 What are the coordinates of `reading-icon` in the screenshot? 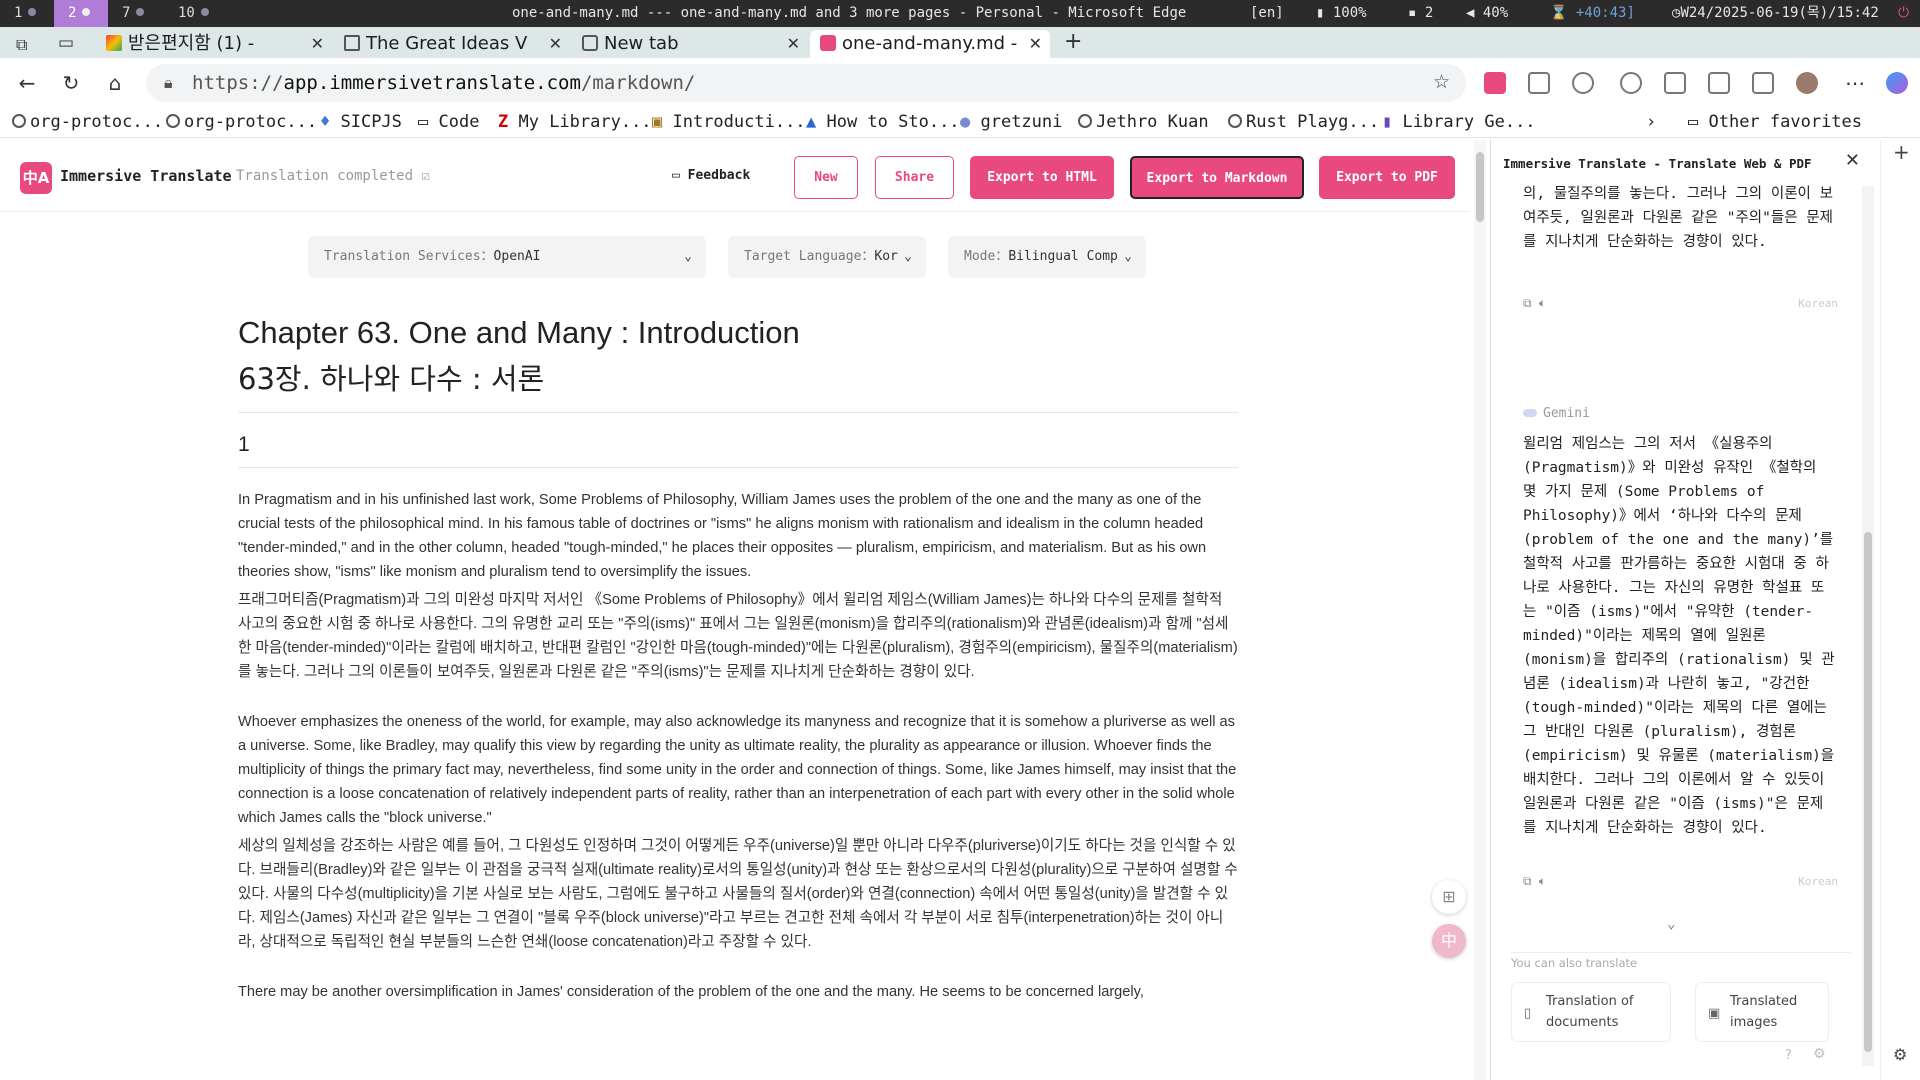 It's located at (1539, 83).